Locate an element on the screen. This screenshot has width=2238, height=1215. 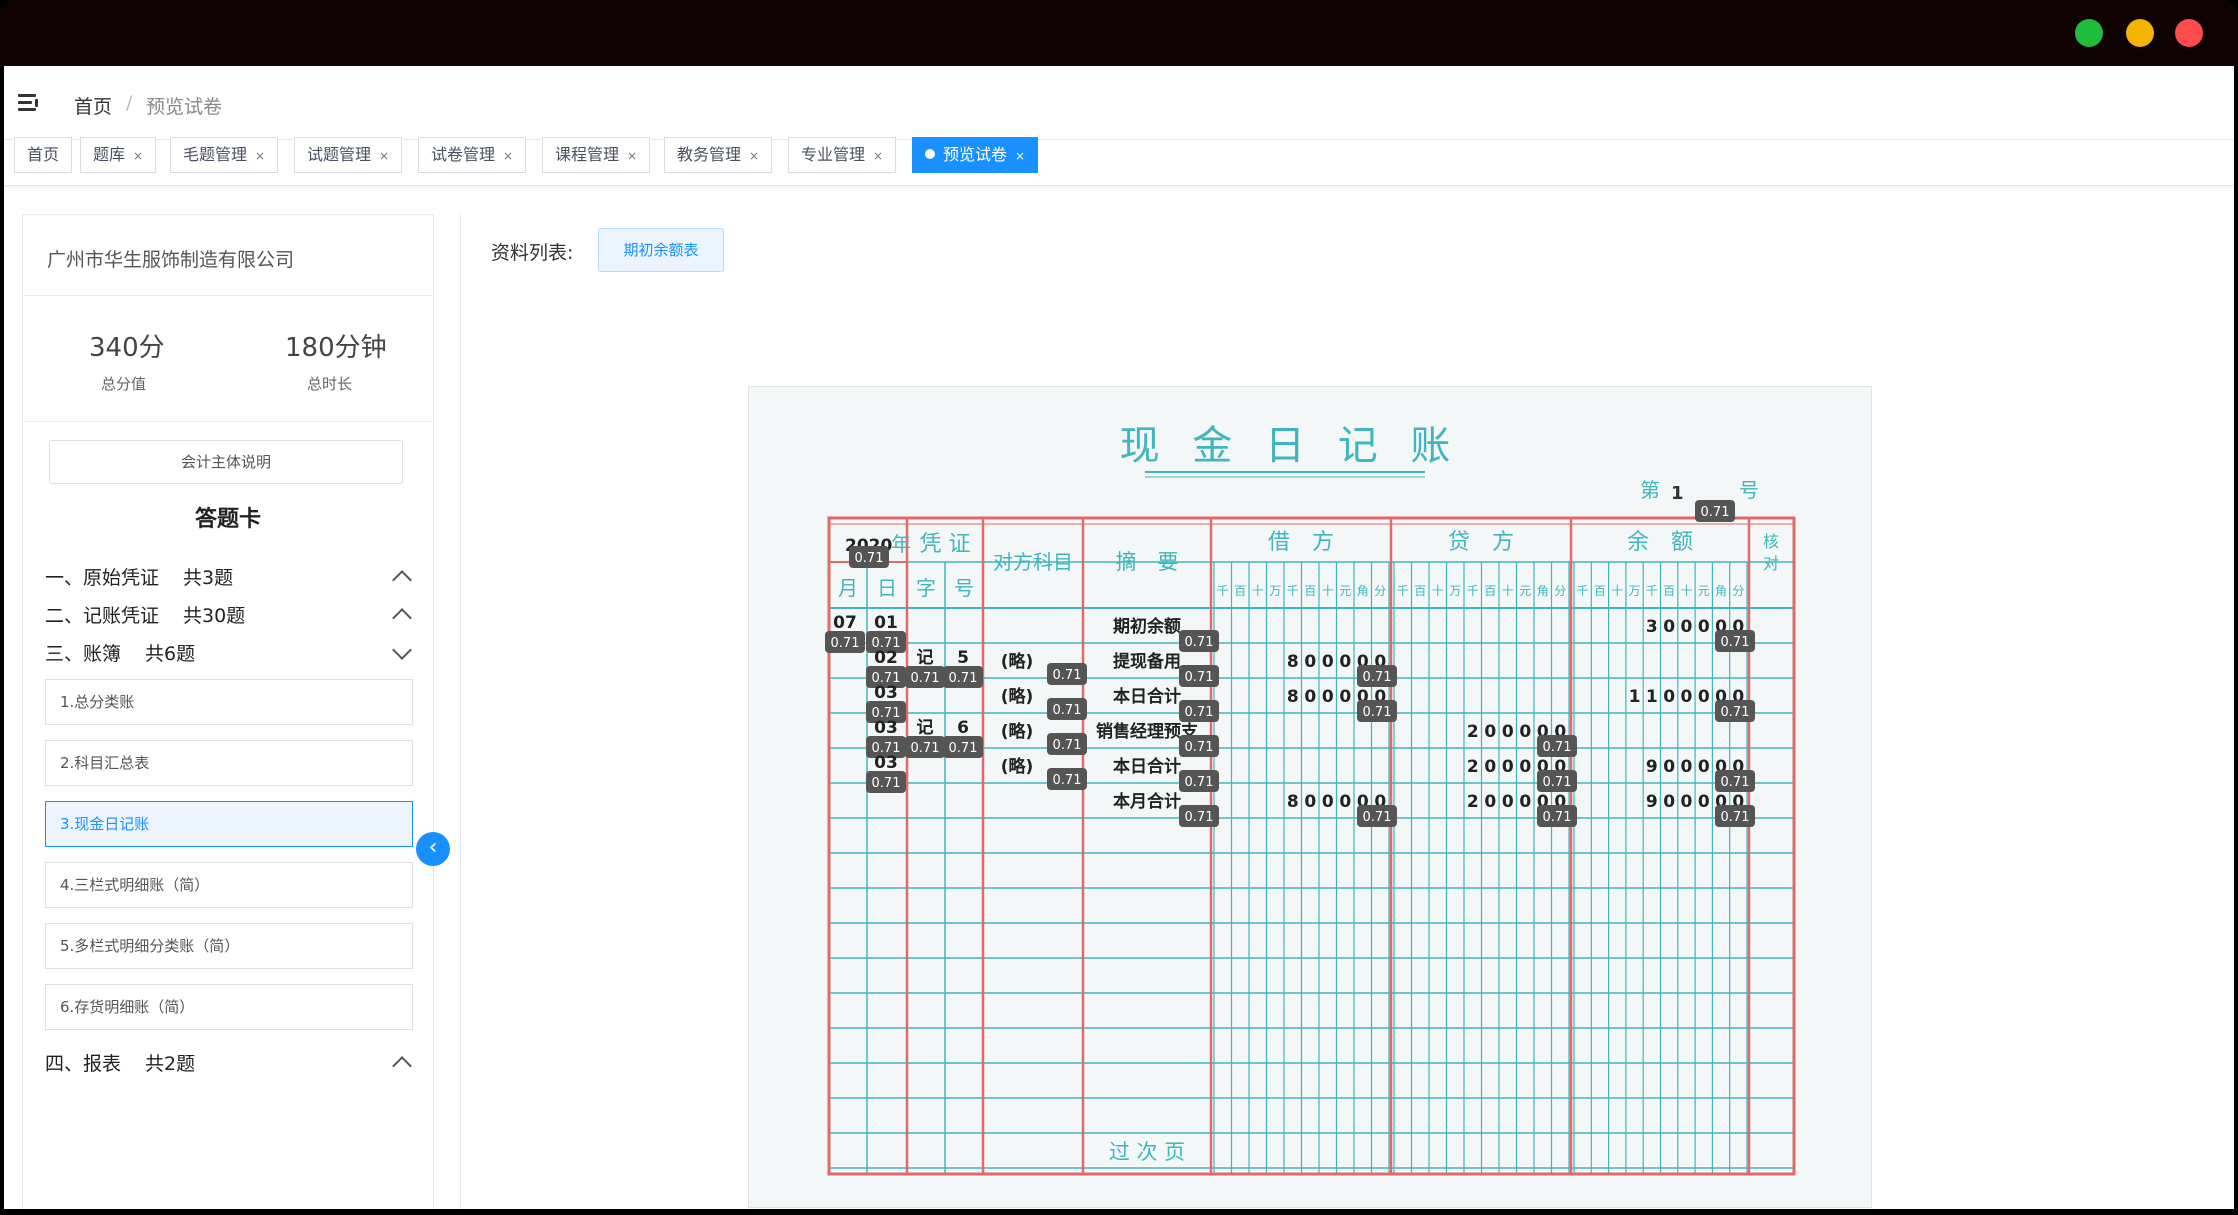
section-header: 一、原始凭证 共3题 is located at coordinates (139, 576).